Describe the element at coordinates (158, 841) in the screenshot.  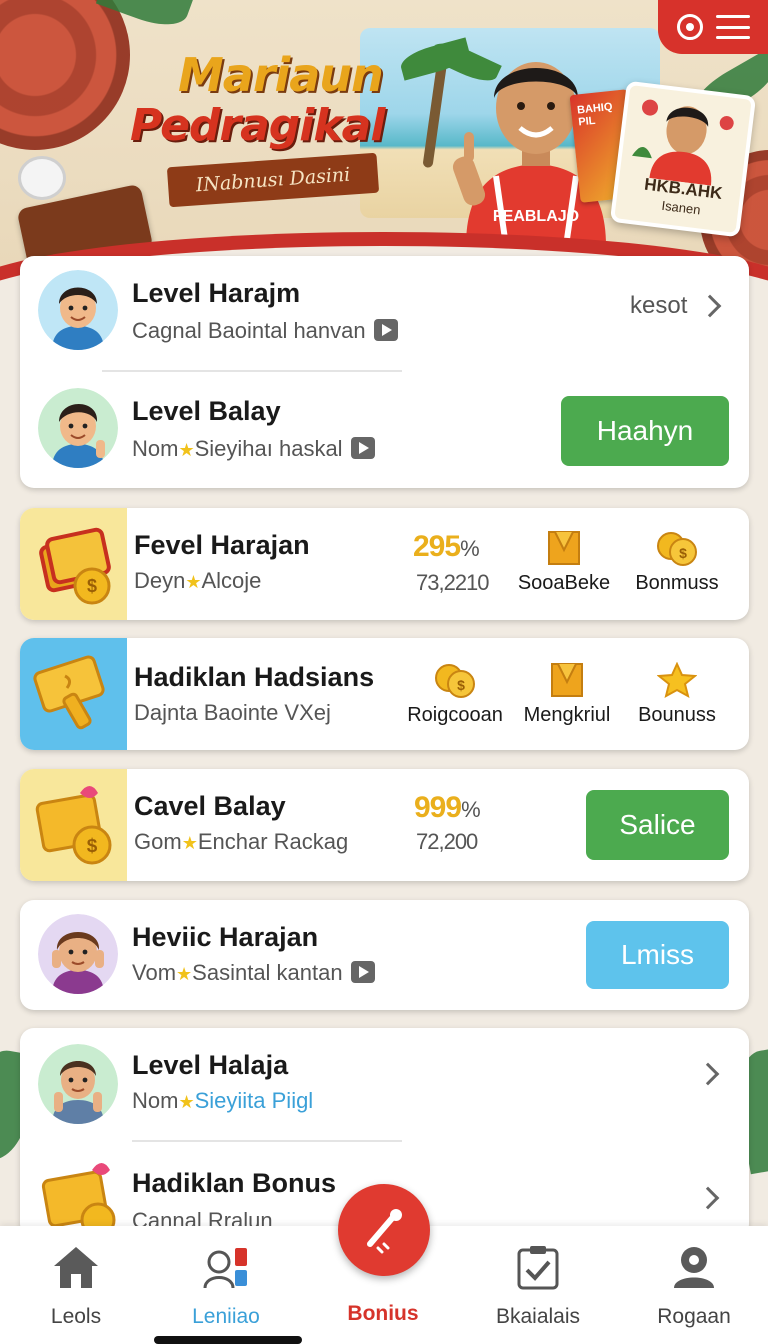
I see `subtitle-prefix: Gom` at that location.